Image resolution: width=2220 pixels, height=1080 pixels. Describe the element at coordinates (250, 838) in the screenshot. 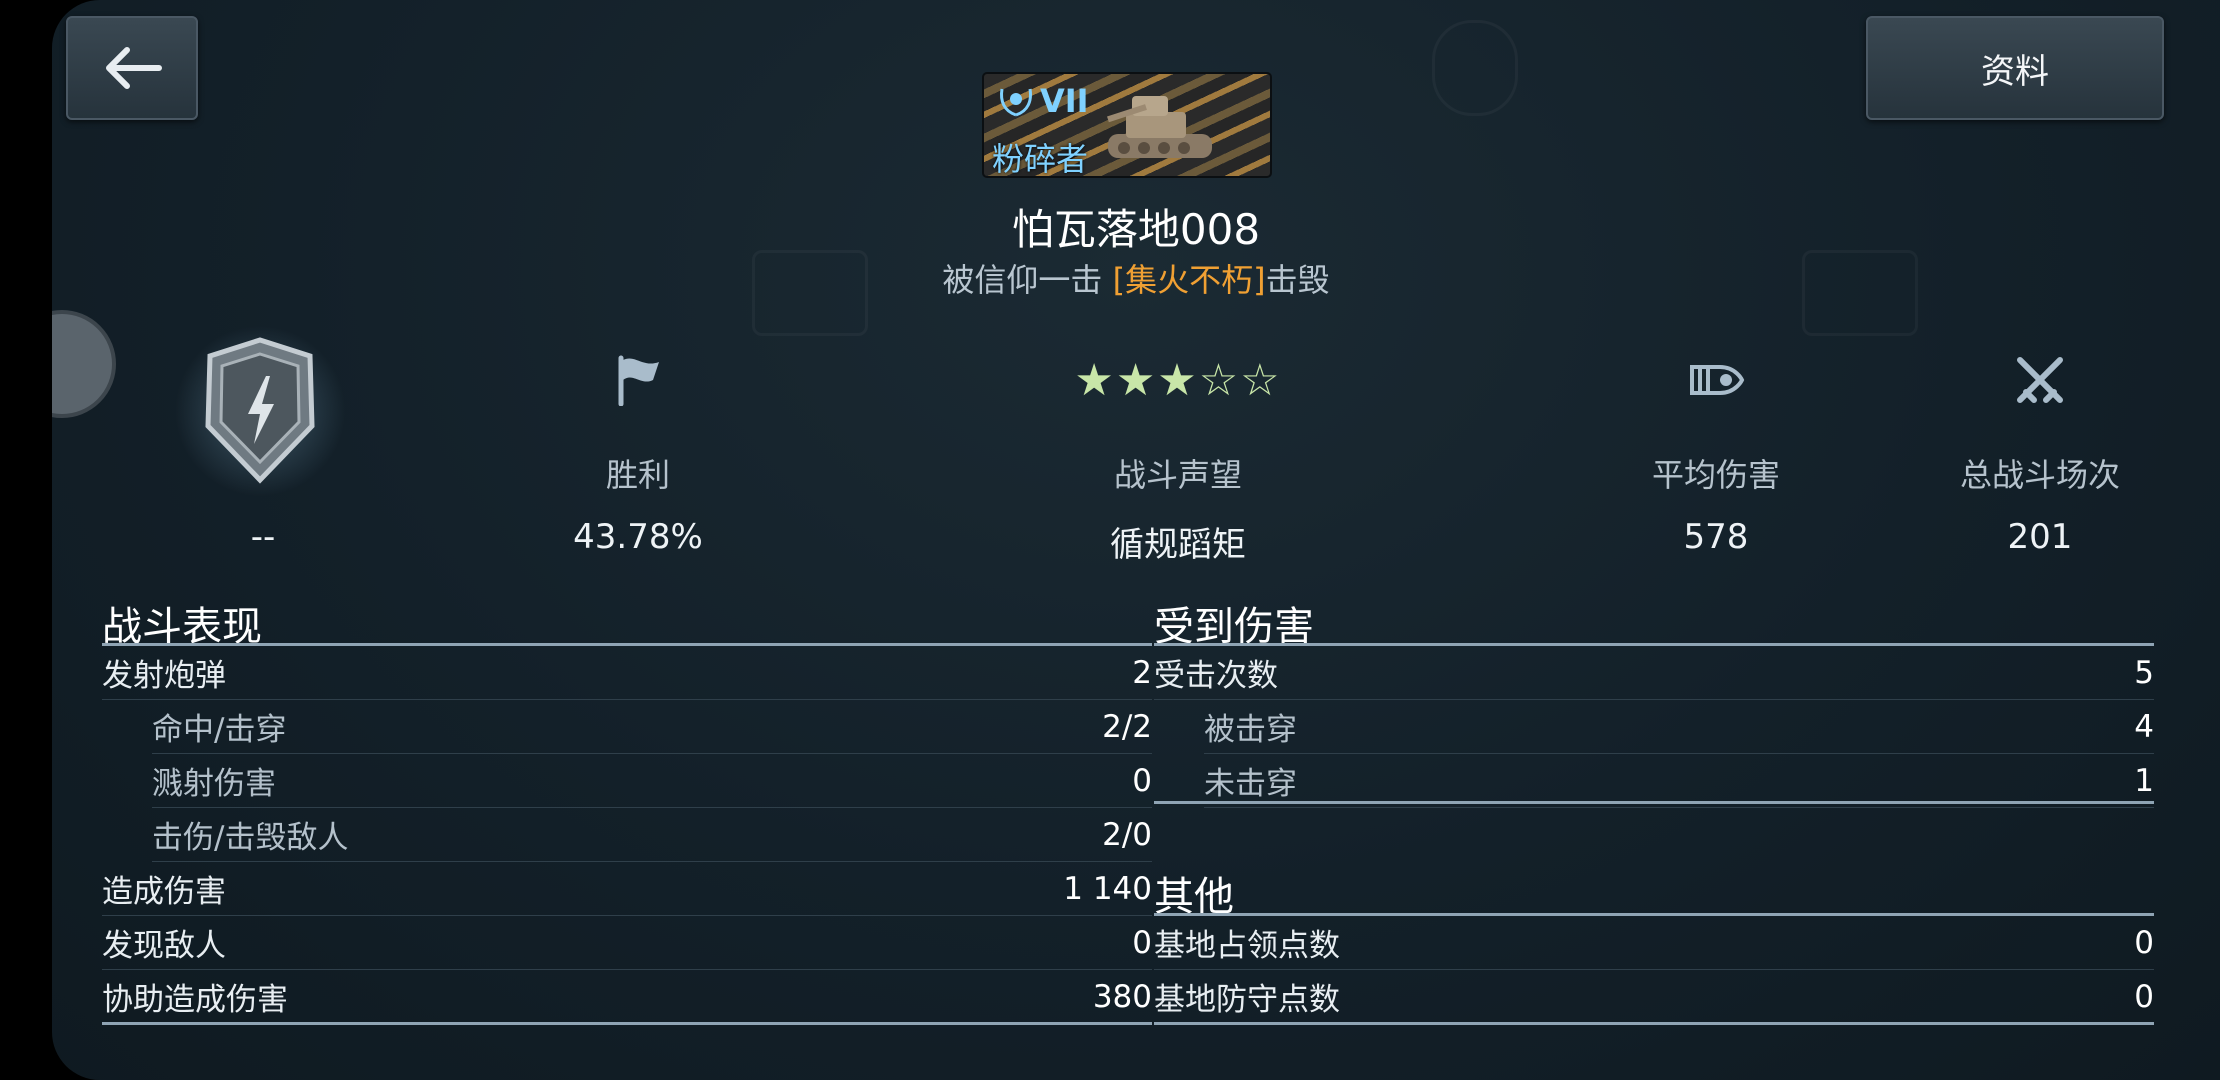

I see `row-label: 击伤/击毁敌人` at that location.